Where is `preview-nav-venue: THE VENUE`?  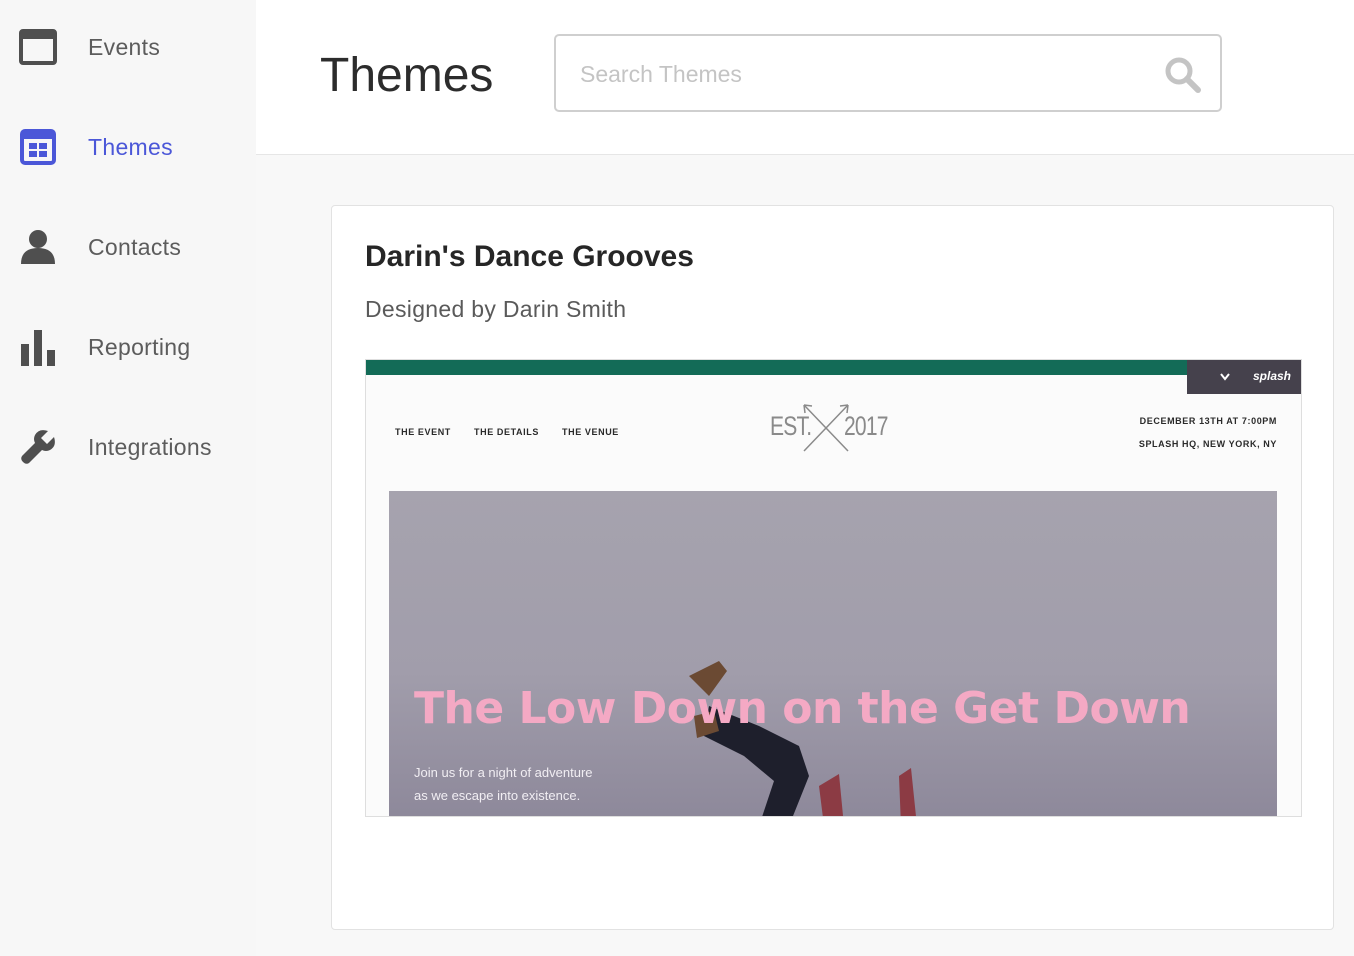
preview-nav-venue: THE VENUE is located at coordinates (590, 432).